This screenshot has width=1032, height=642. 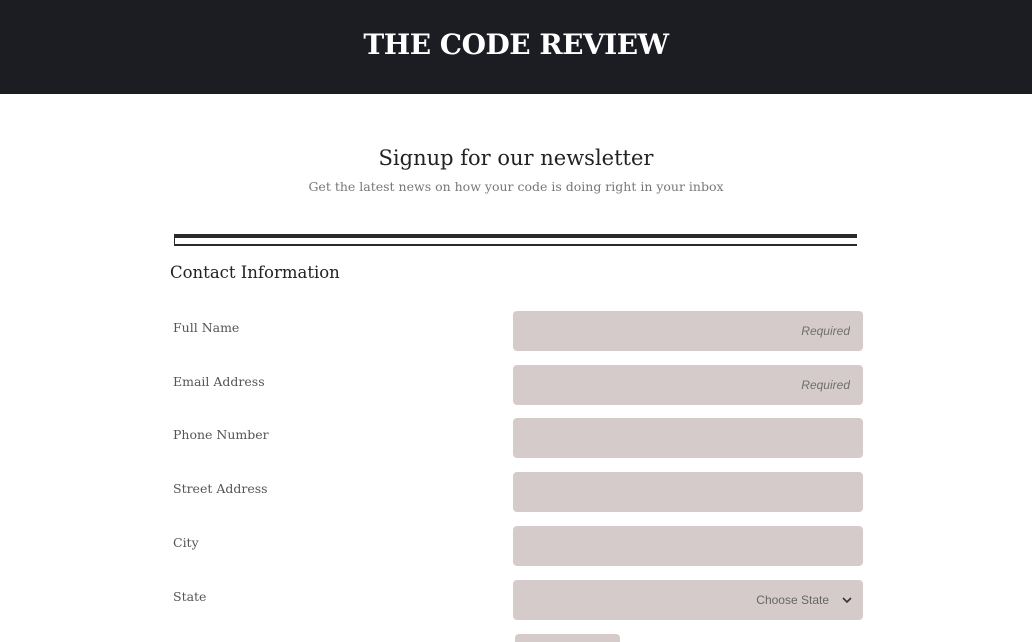 What do you see at coordinates (515, 240) in the screenshot?
I see `divider` at bounding box center [515, 240].